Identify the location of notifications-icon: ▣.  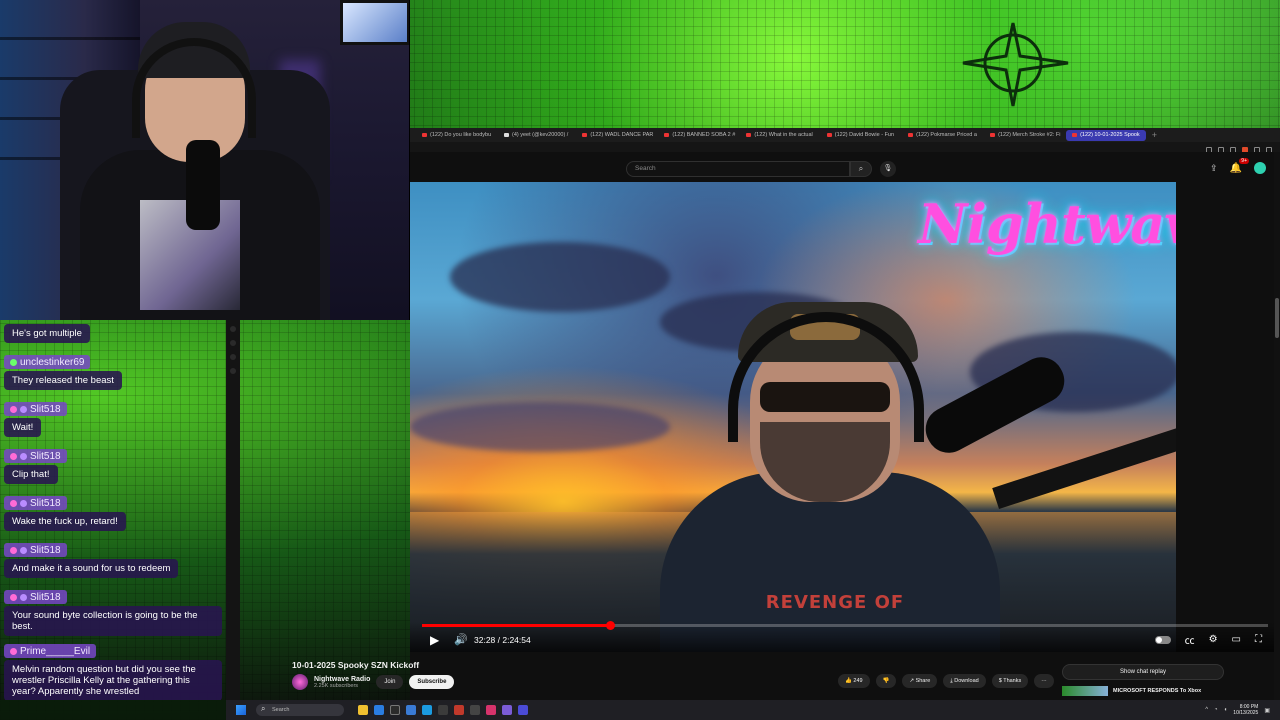
(1267, 710).